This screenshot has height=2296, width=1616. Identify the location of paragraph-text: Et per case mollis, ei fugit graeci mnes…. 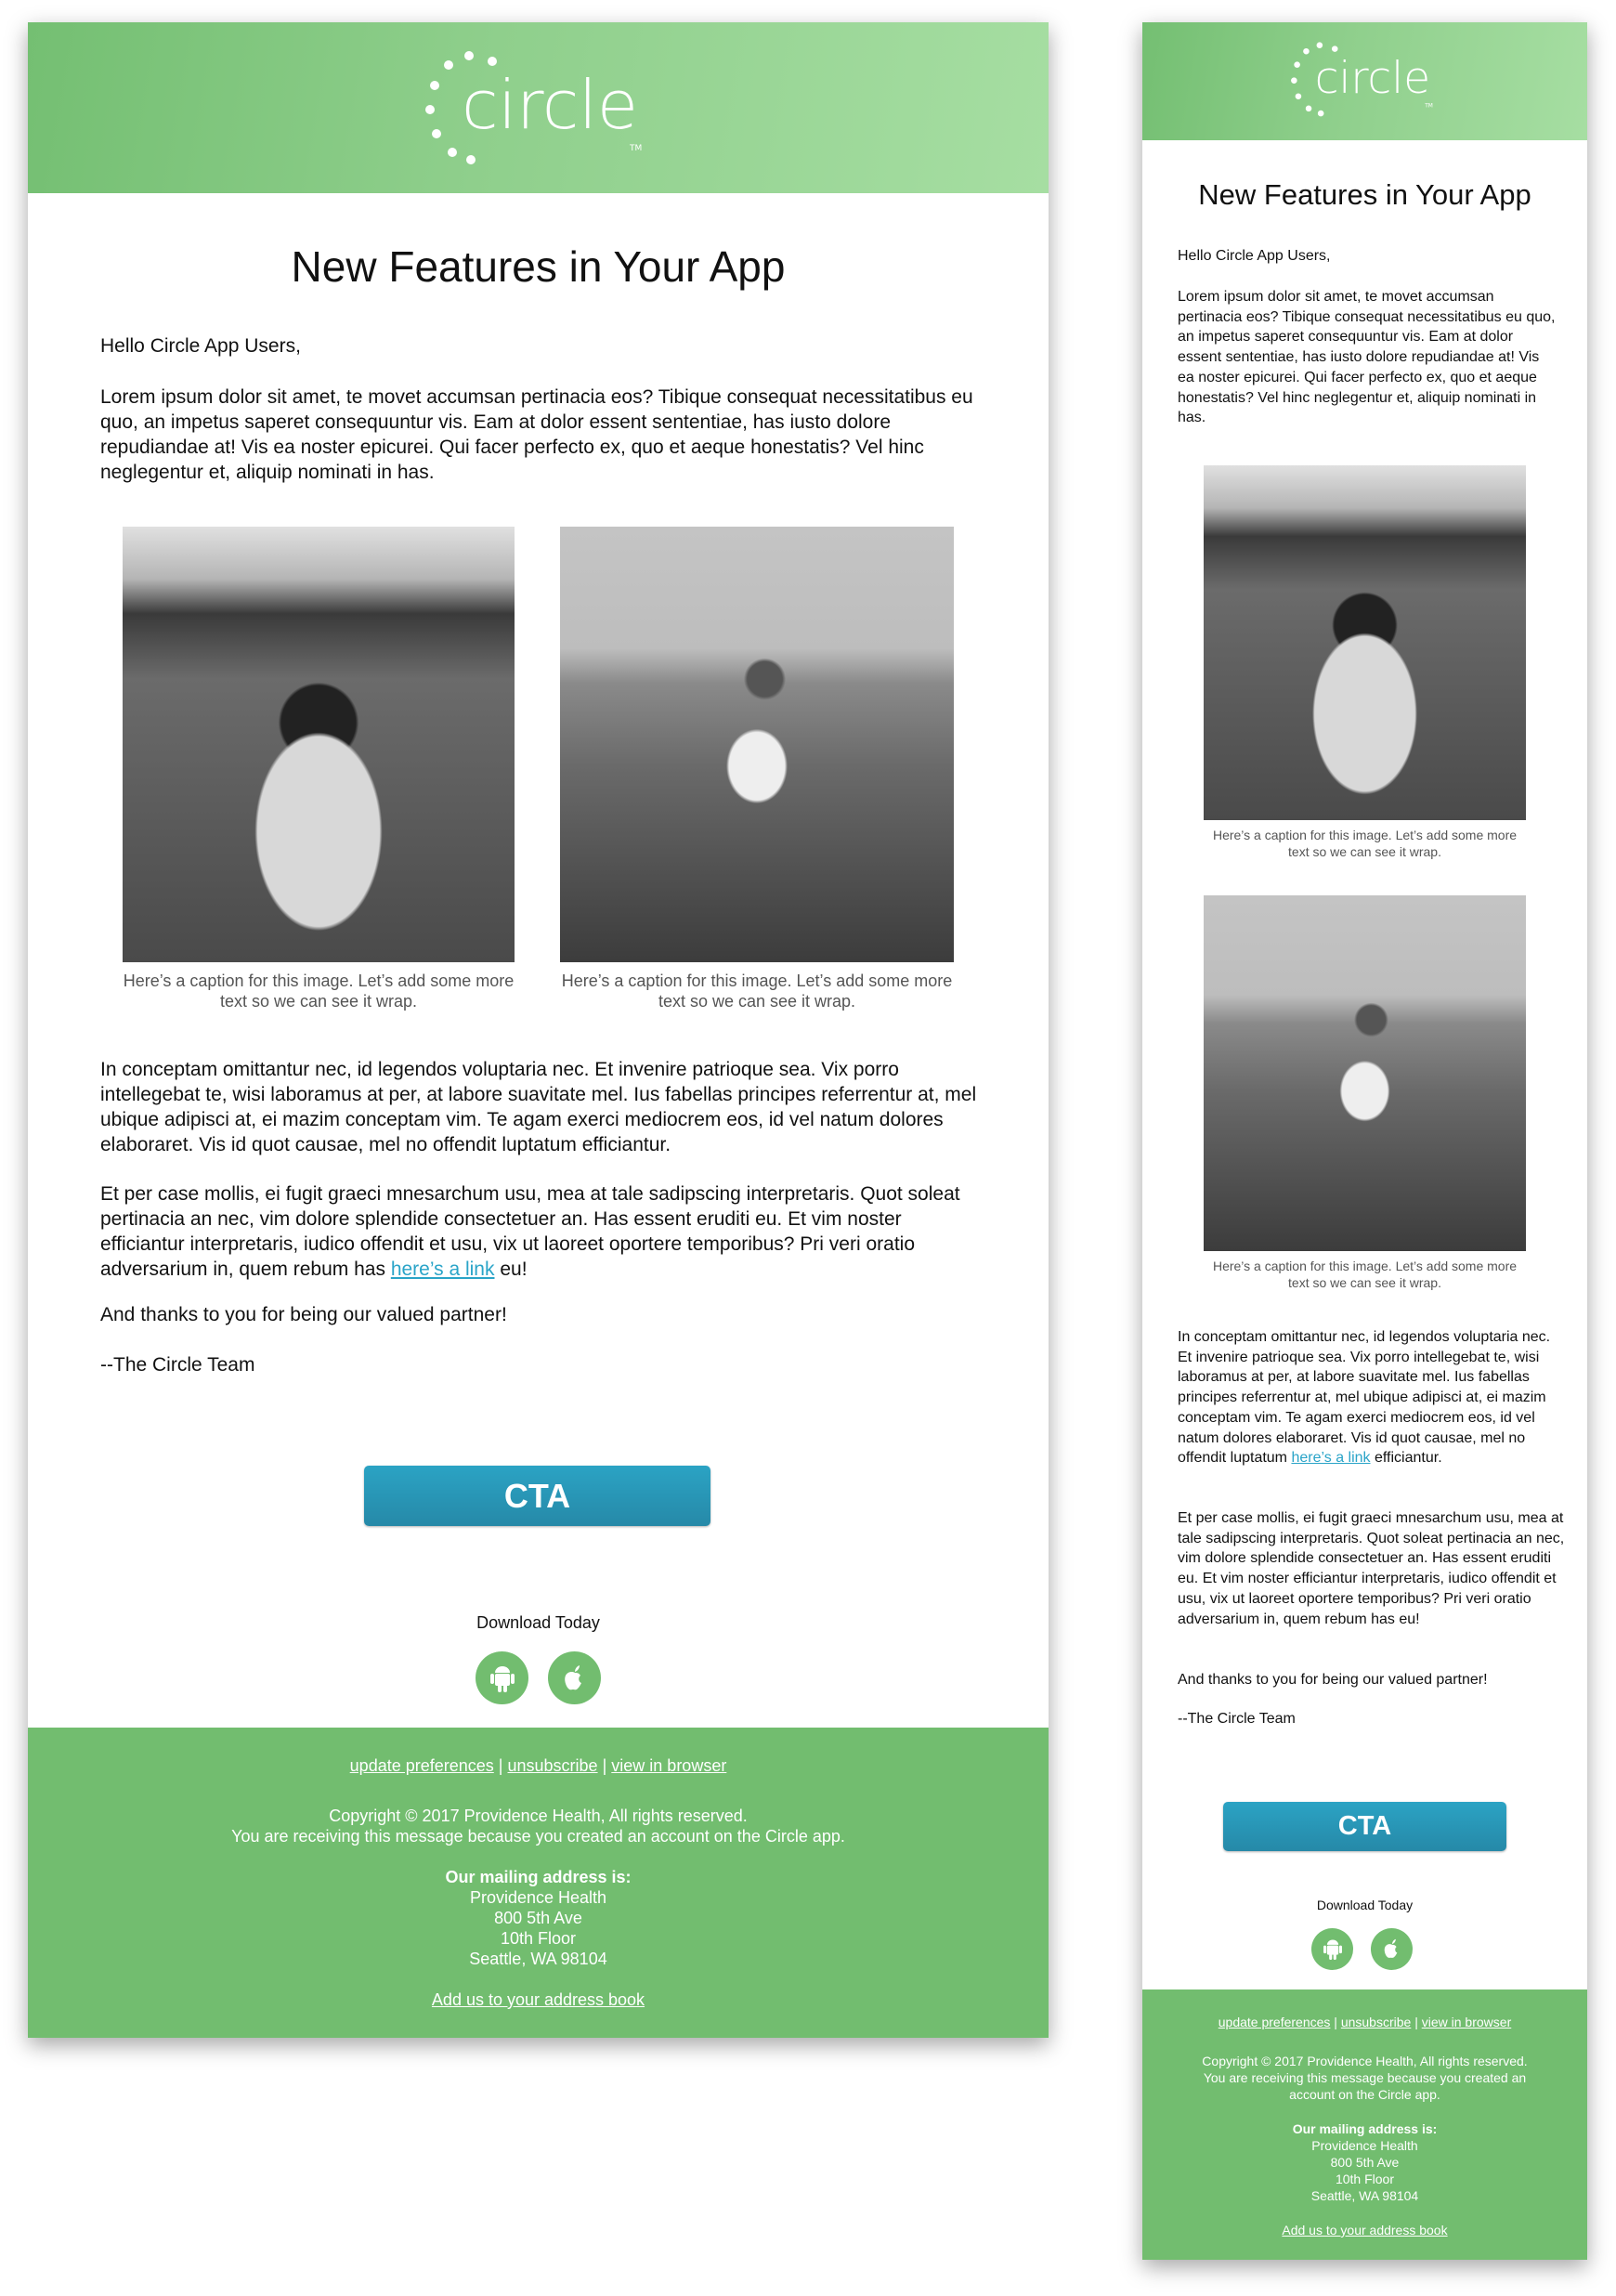
(530, 1231).